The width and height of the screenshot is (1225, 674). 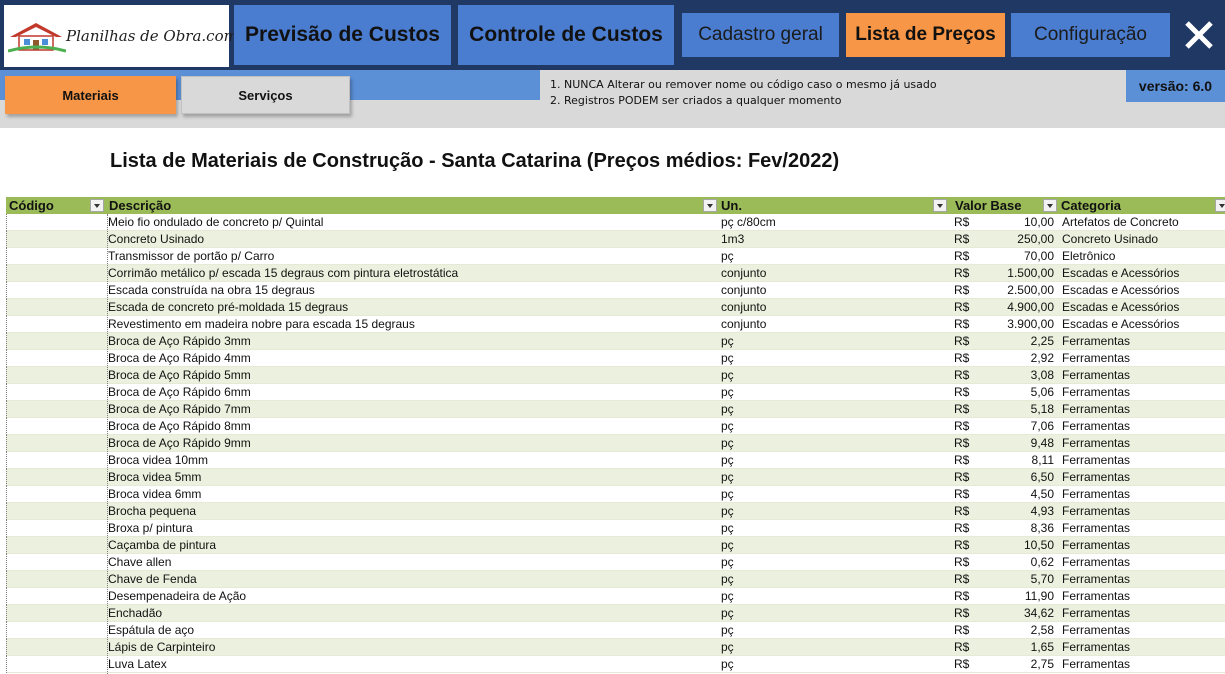 What do you see at coordinates (615, 477) in the screenshot?
I see `table-row: Broca videa 5mm pç R$ 6,50 Ferramentas` at bounding box center [615, 477].